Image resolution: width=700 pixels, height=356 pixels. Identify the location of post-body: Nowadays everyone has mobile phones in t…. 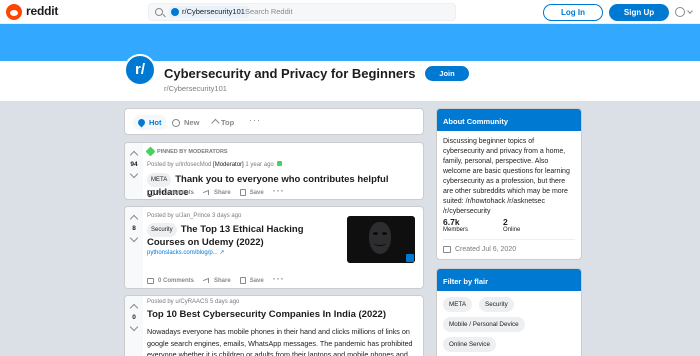
(280, 341).